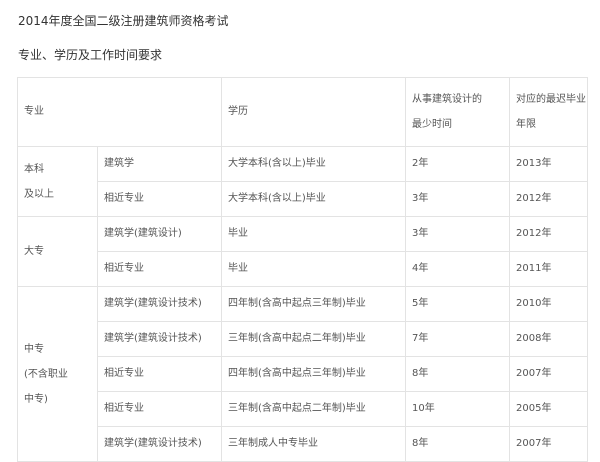  I want to click on page-title: 2014年度全国二级注册建筑师资格考试, so click(123, 21).